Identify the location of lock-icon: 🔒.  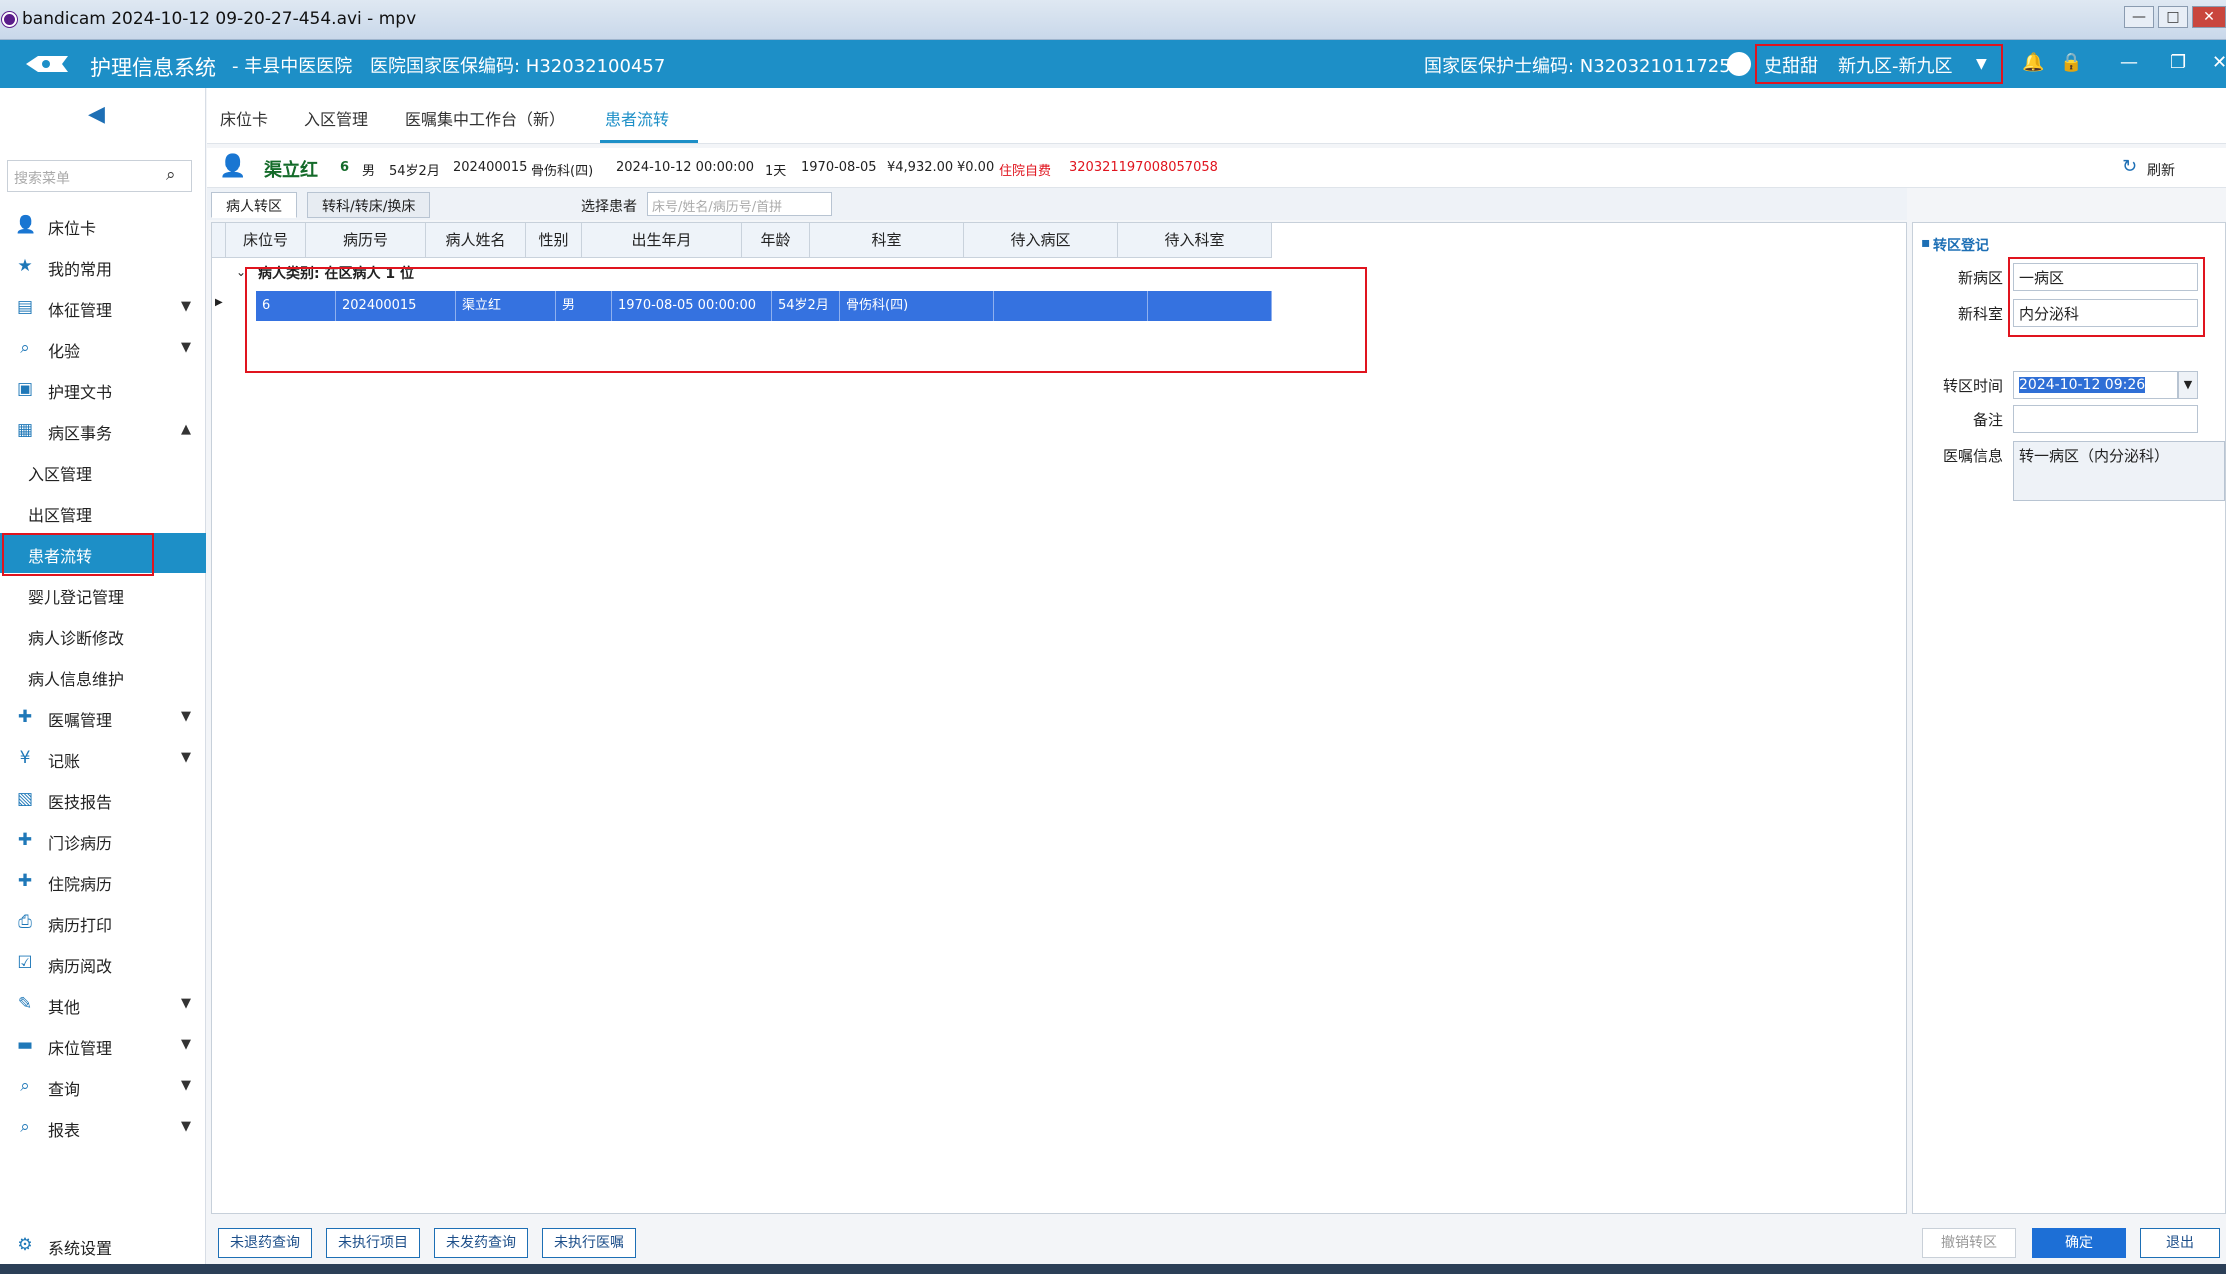
(2071, 62).